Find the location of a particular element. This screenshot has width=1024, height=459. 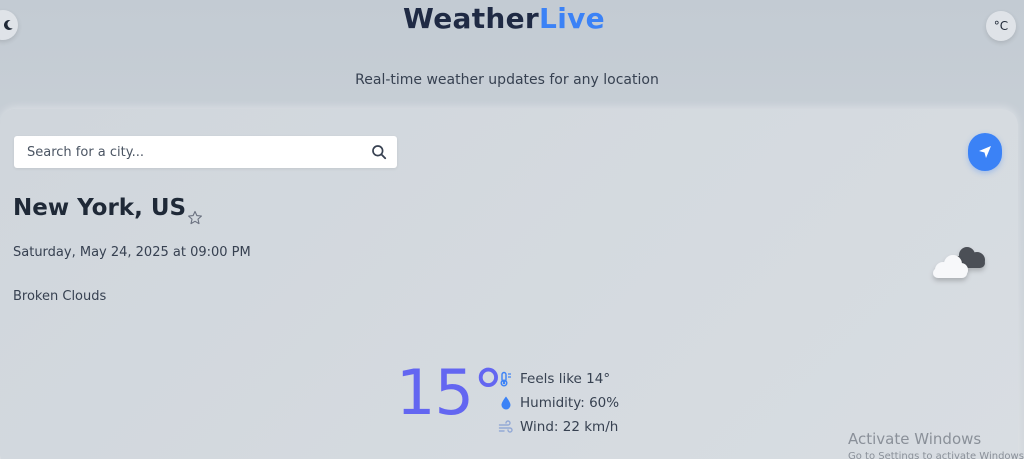

current-location-button is located at coordinates (985, 152).